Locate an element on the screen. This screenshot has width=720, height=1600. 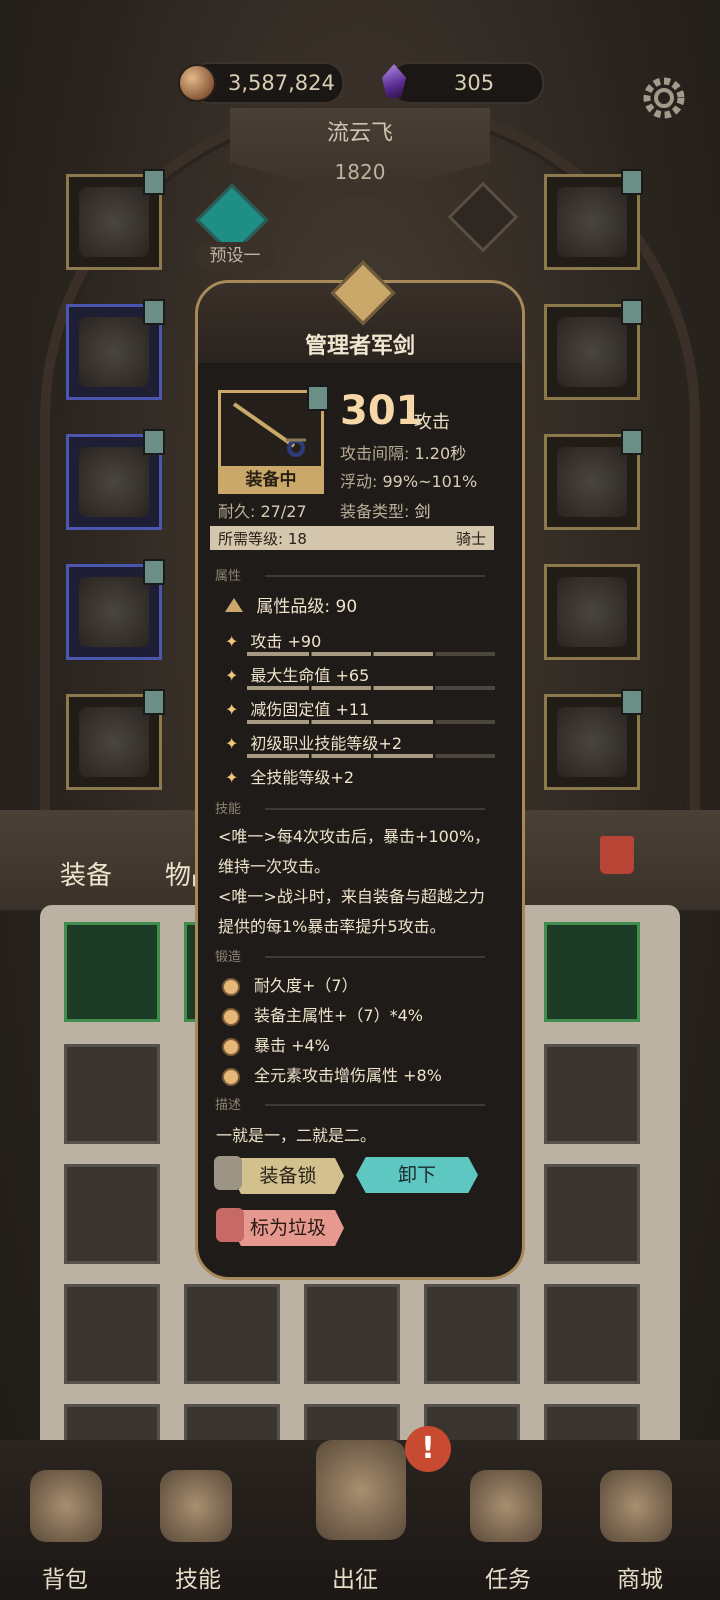
nav-backpack: 背包 is located at coordinates (65, 1577).